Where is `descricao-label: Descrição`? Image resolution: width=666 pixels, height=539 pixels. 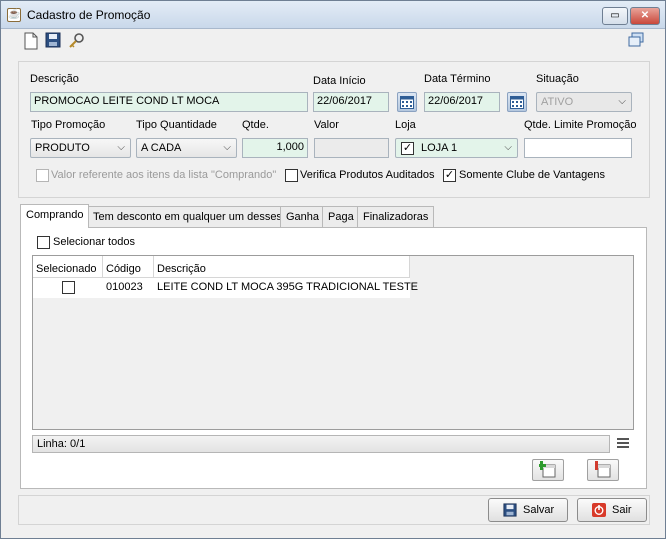
descricao-label: Descrição is located at coordinates (54, 79).